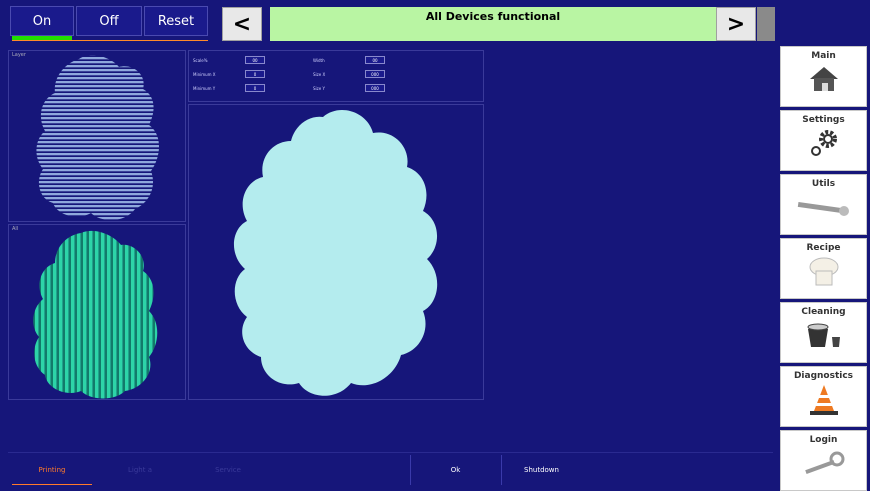  I want to click on reset-button: Reset, so click(176, 21).